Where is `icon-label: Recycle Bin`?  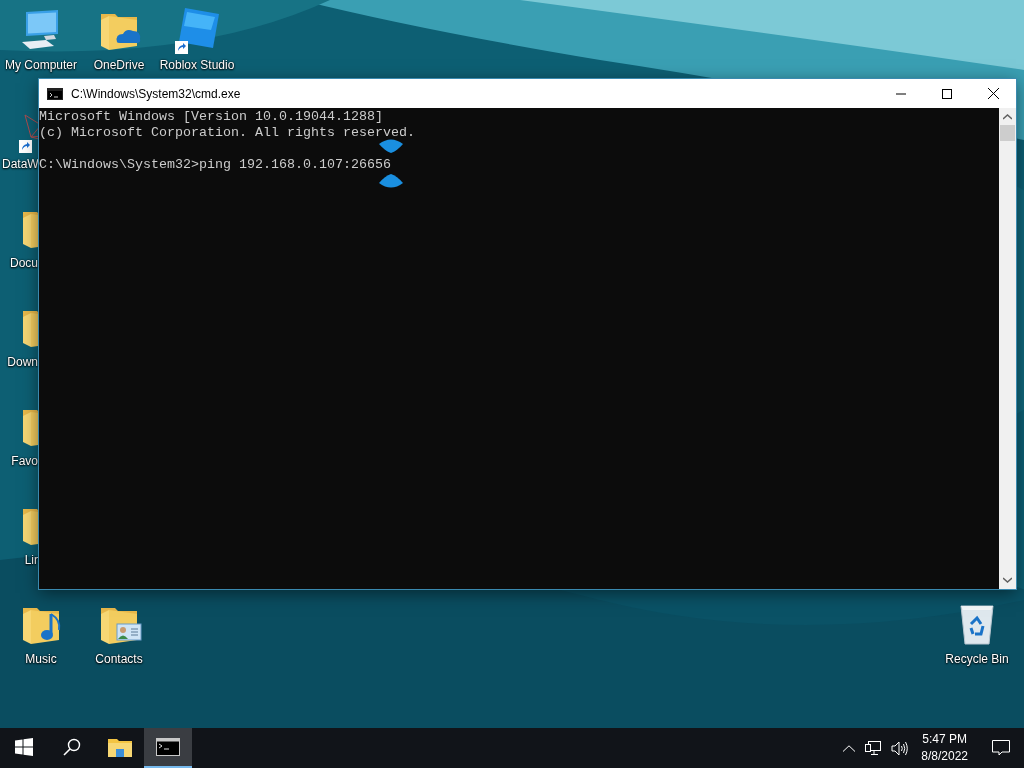
icon-label: Recycle Bin is located at coordinates (977, 659).